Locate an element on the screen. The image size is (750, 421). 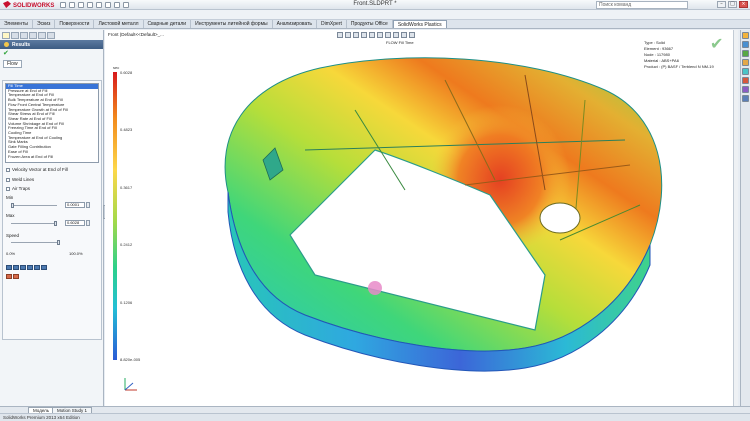
rewind-icon is located at coordinates (9, 267).